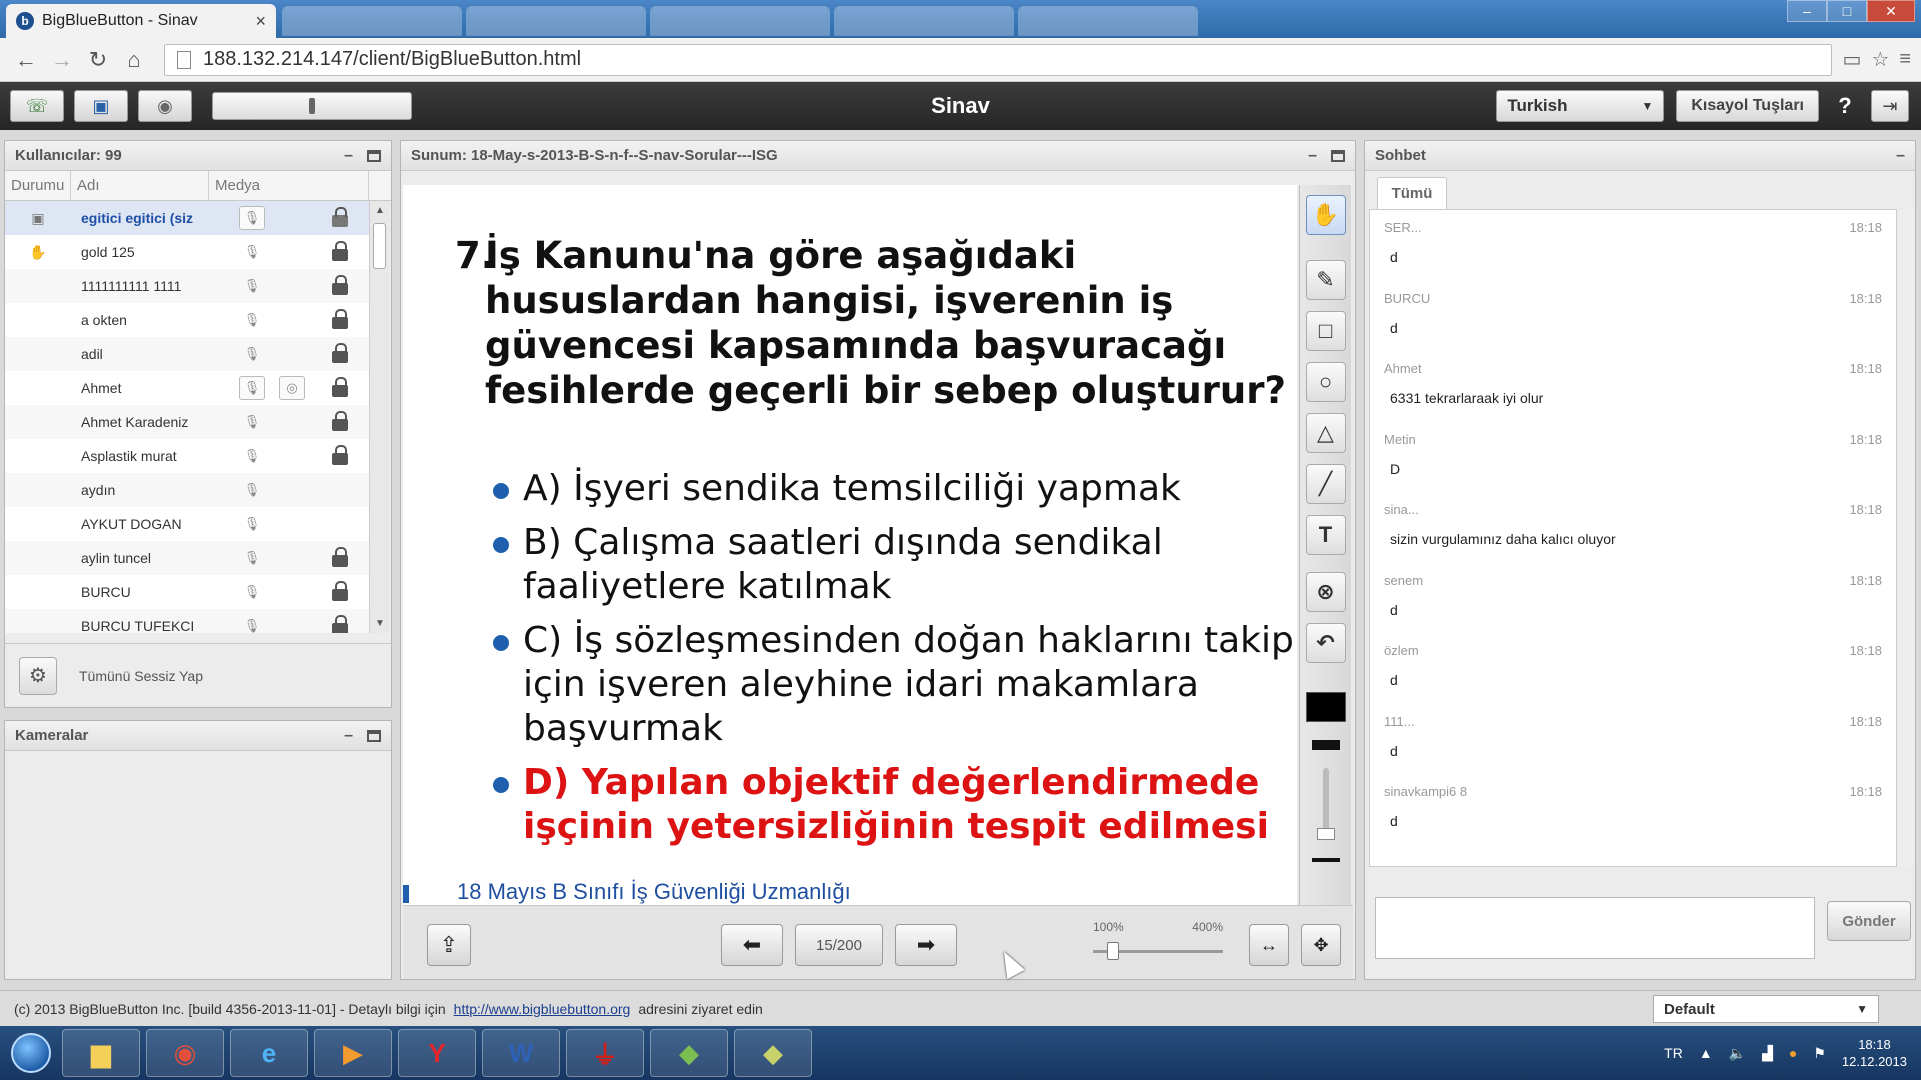  Describe the element at coordinates (1325, 592) in the screenshot. I see `clear-button: ⊗` at that location.